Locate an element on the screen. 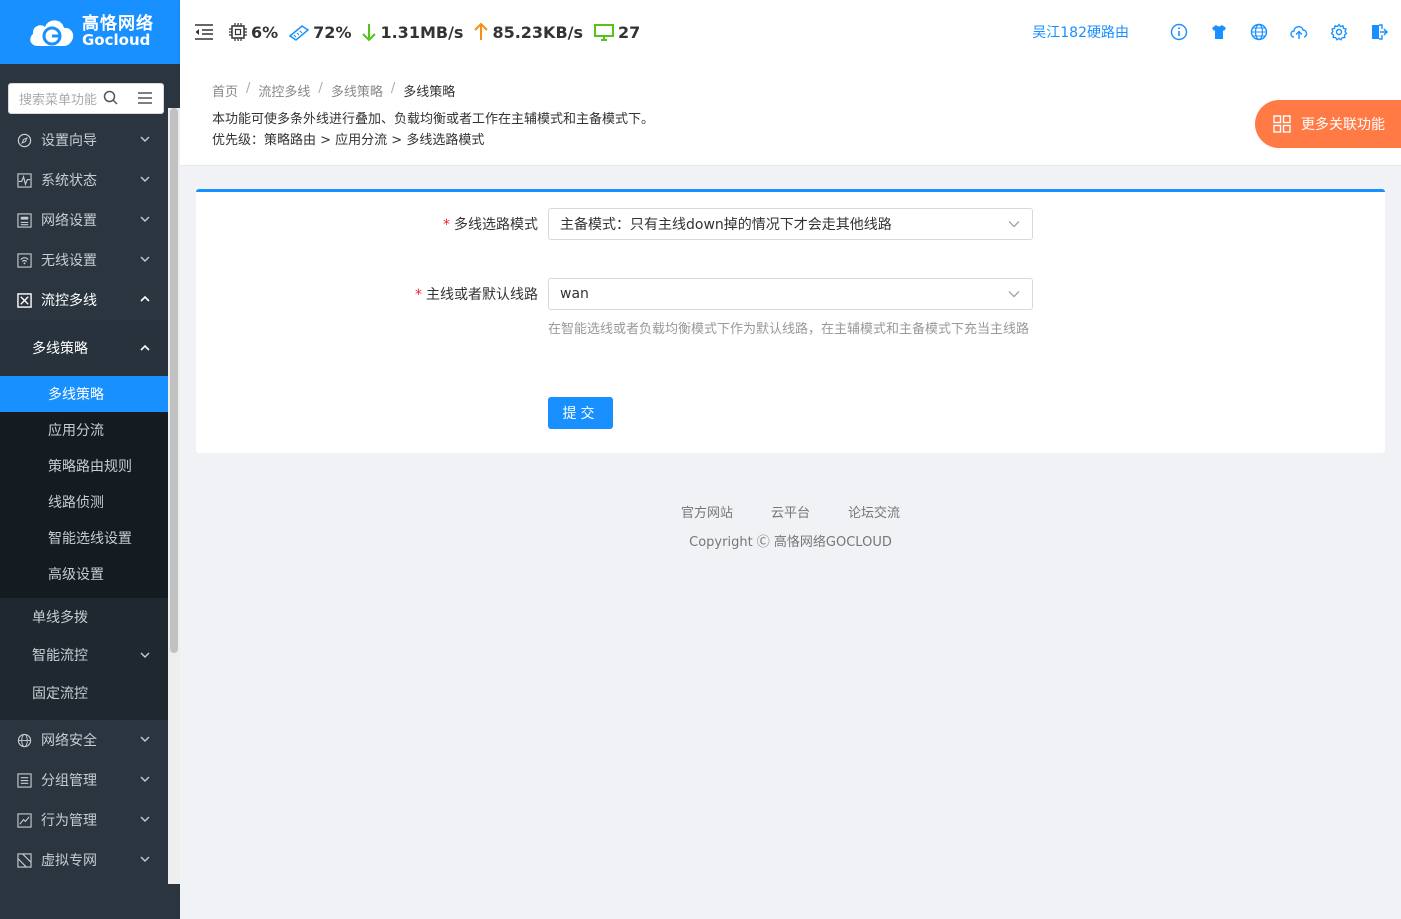 The width and height of the screenshot is (1401, 919). grid-icon is located at coordinates (1282, 124).